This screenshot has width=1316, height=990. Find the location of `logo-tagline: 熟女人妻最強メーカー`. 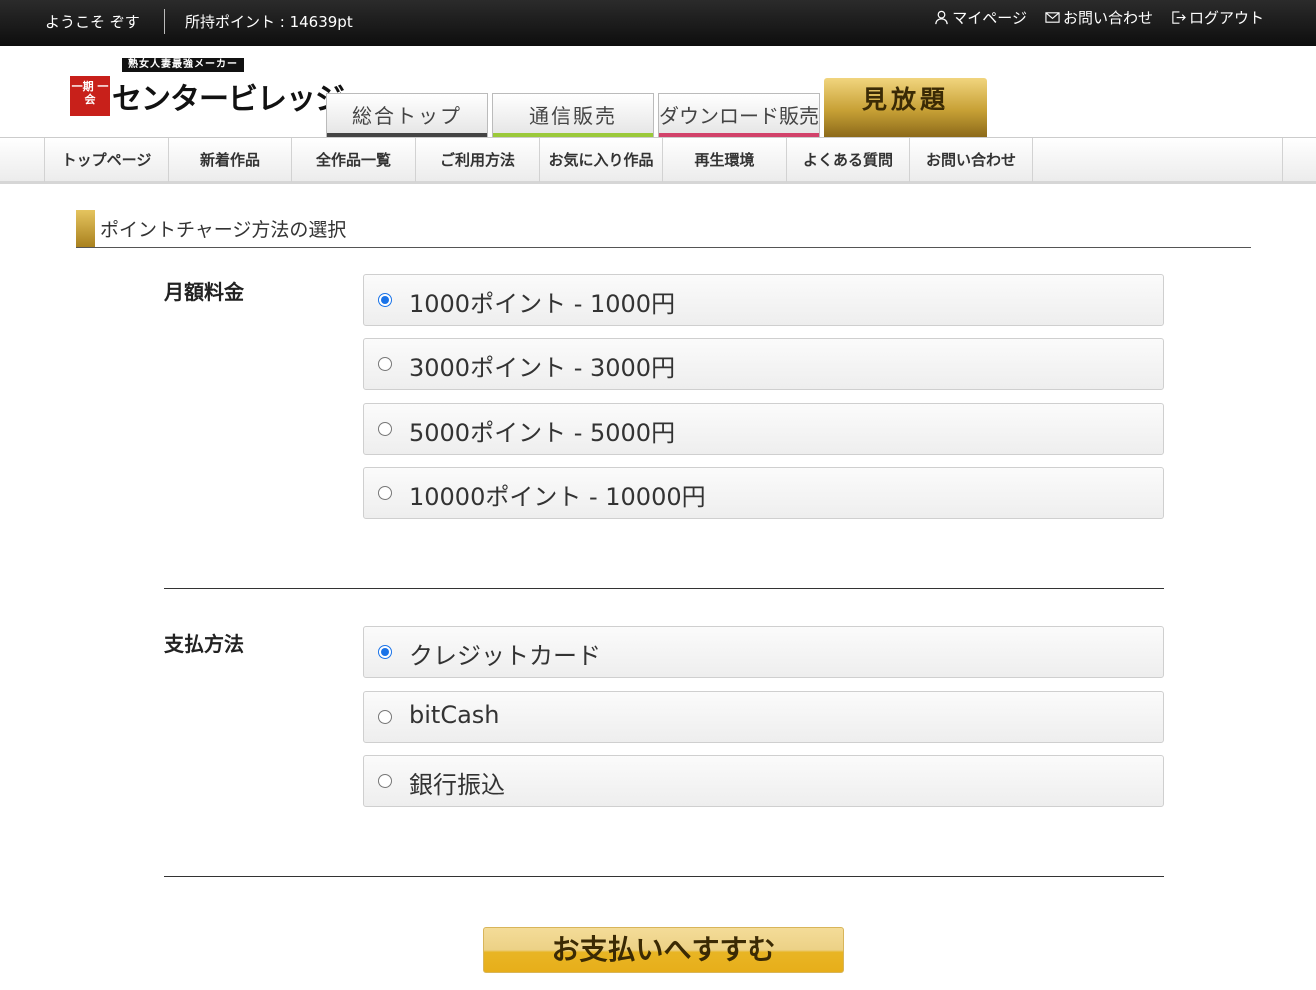

logo-tagline: 熟女人妻最強メーカー is located at coordinates (183, 65).